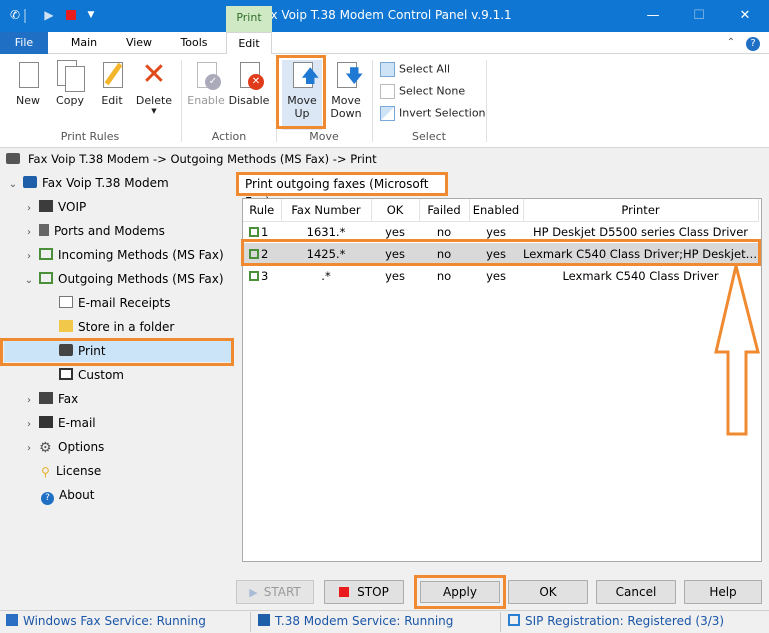 Image resolution: width=769 pixels, height=633 pixels. Describe the element at coordinates (249, 43) in the screenshot. I see `tab-edit: Edit` at that location.